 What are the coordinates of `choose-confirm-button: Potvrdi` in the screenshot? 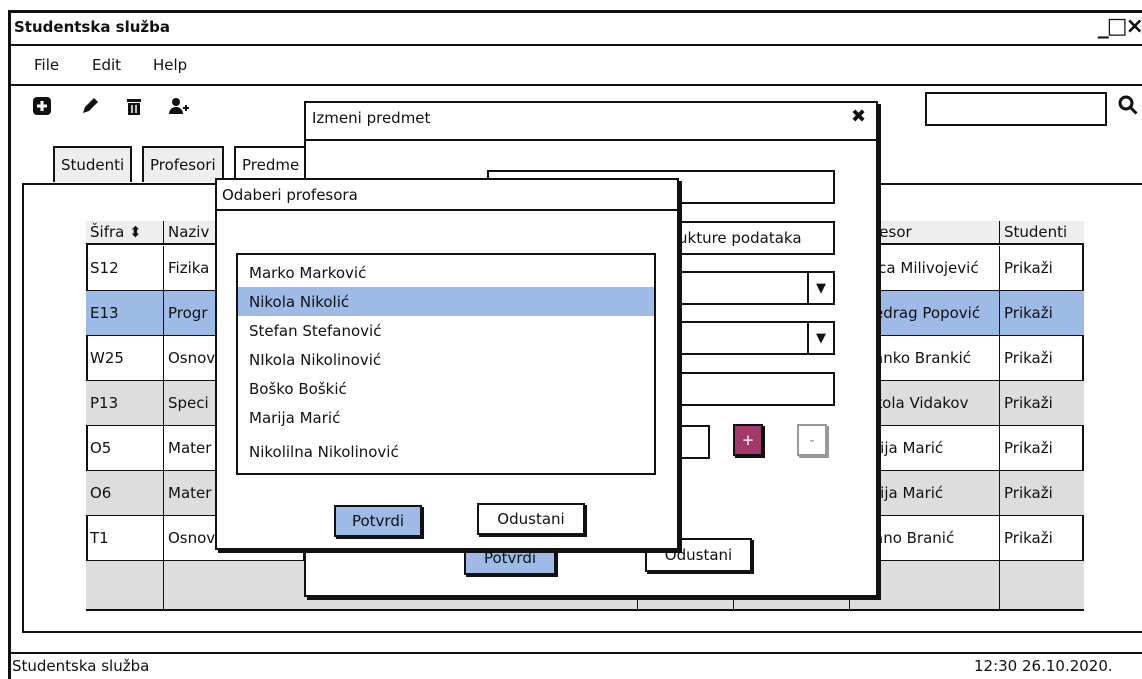 It's located at (378, 521).